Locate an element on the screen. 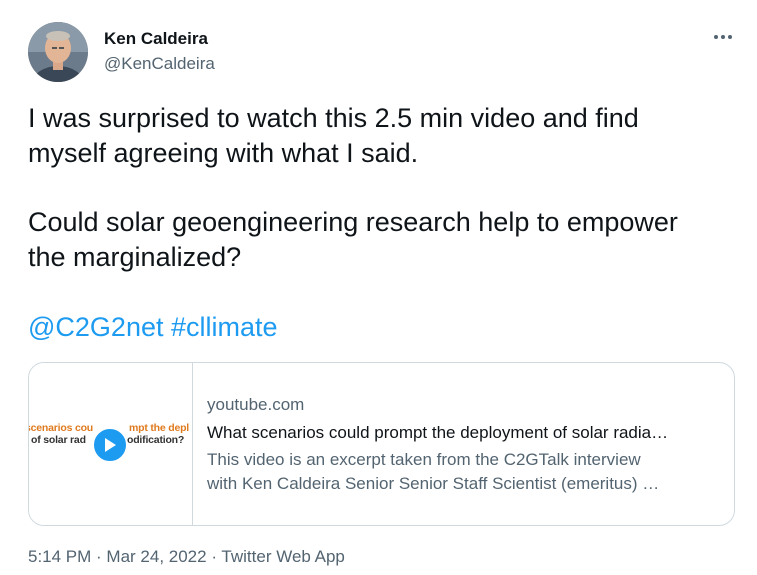 The width and height of the screenshot is (757, 575). more-horizontal-icon is located at coordinates (723, 37).